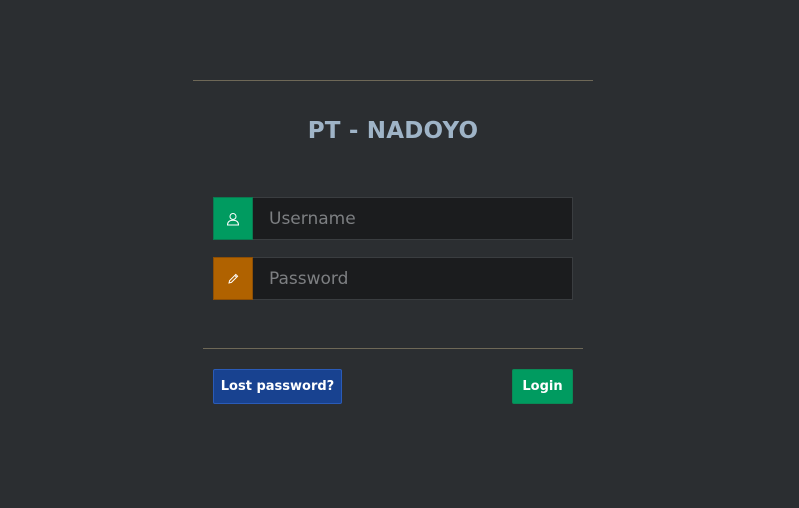  Describe the element at coordinates (393, 80) in the screenshot. I see `top-divider` at that location.